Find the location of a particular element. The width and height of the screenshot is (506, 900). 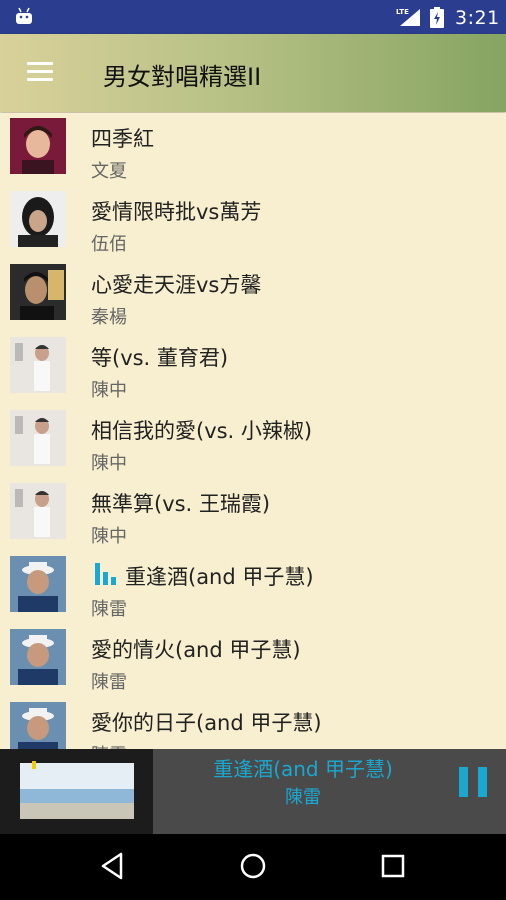

song-title: 重逢酒(and 甲子慧) is located at coordinates (219, 577).